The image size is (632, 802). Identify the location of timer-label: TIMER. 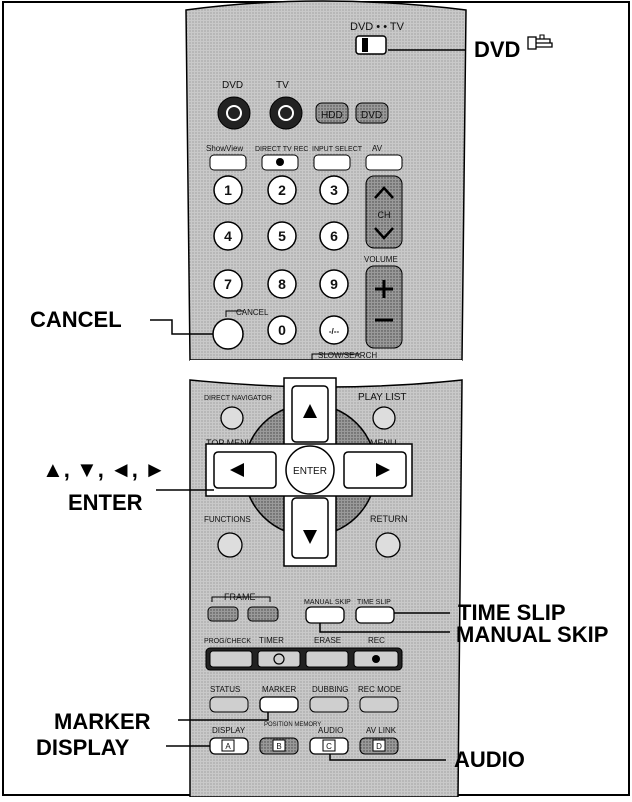
(271, 640).